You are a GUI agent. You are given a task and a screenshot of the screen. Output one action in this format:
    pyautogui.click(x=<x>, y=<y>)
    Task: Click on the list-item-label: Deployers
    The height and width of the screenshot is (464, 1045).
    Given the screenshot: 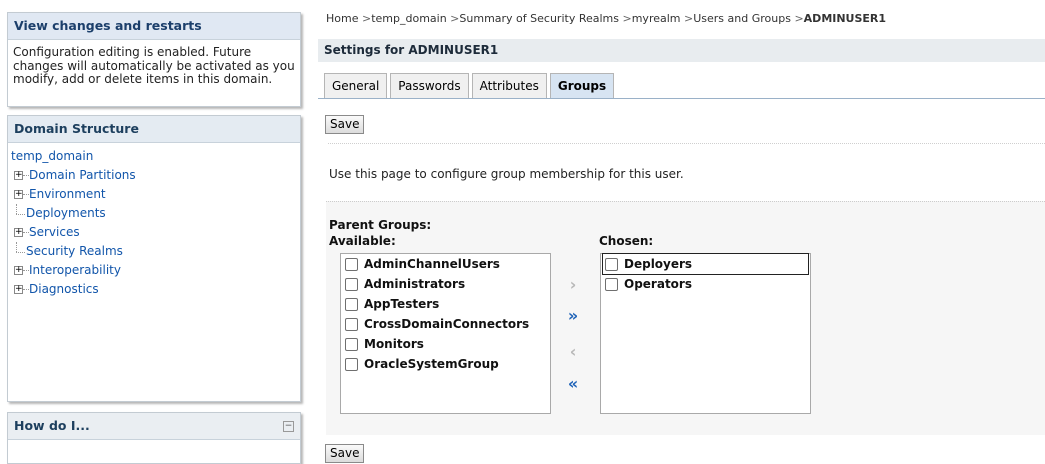 What is the action you would take?
    pyautogui.click(x=658, y=264)
    